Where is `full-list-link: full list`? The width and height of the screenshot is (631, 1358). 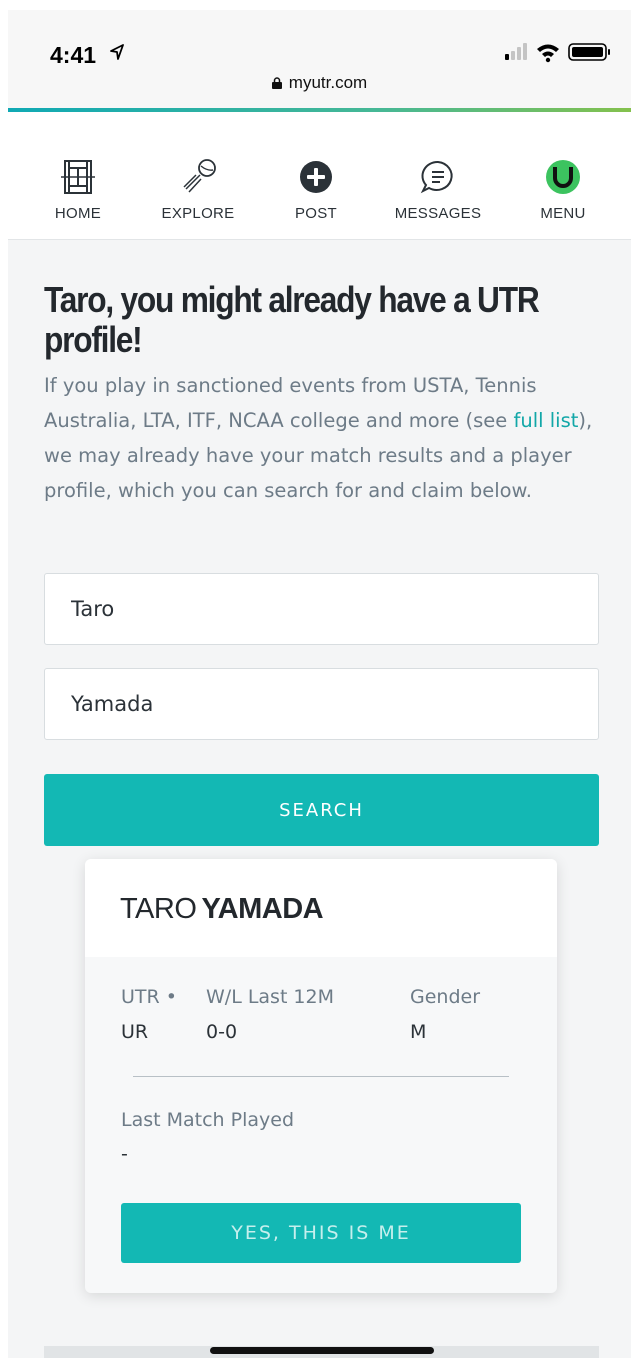 full-list-link: full list is located at coordinates (545, 420).